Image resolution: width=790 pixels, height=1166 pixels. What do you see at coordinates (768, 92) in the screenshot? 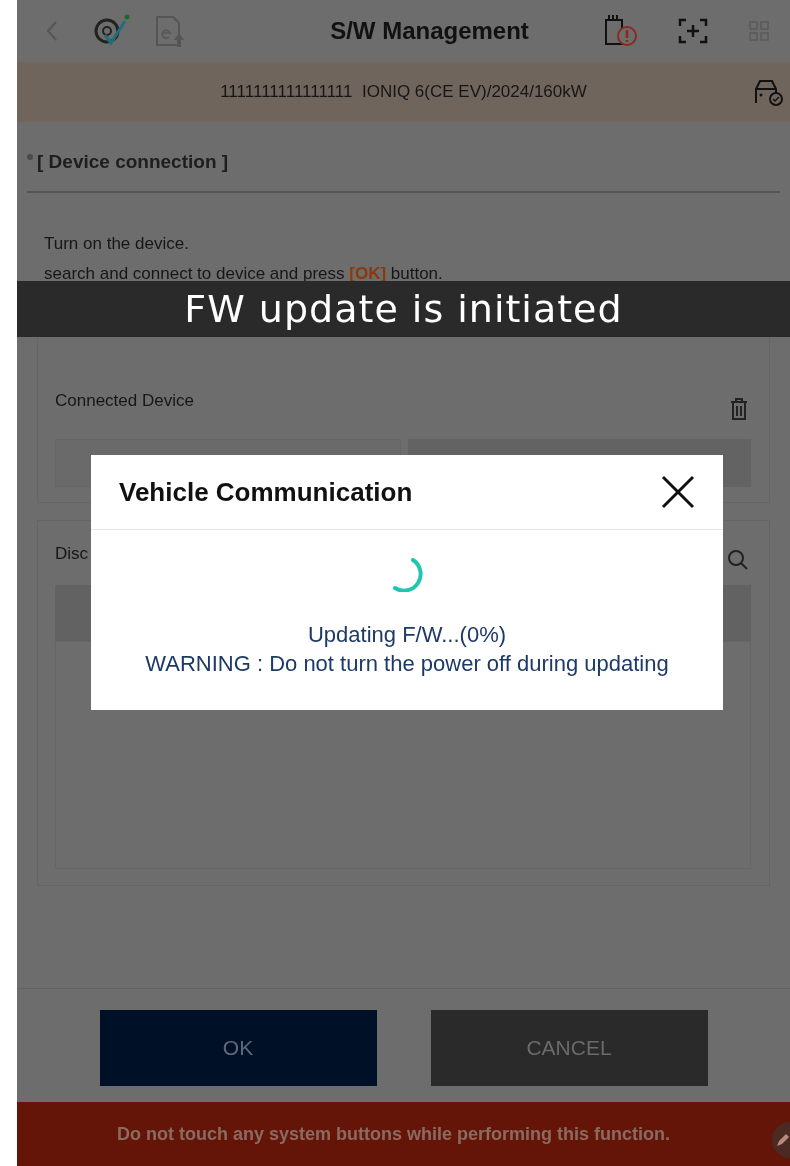
I see `car-check-icon` at bounding box center [768, 92].